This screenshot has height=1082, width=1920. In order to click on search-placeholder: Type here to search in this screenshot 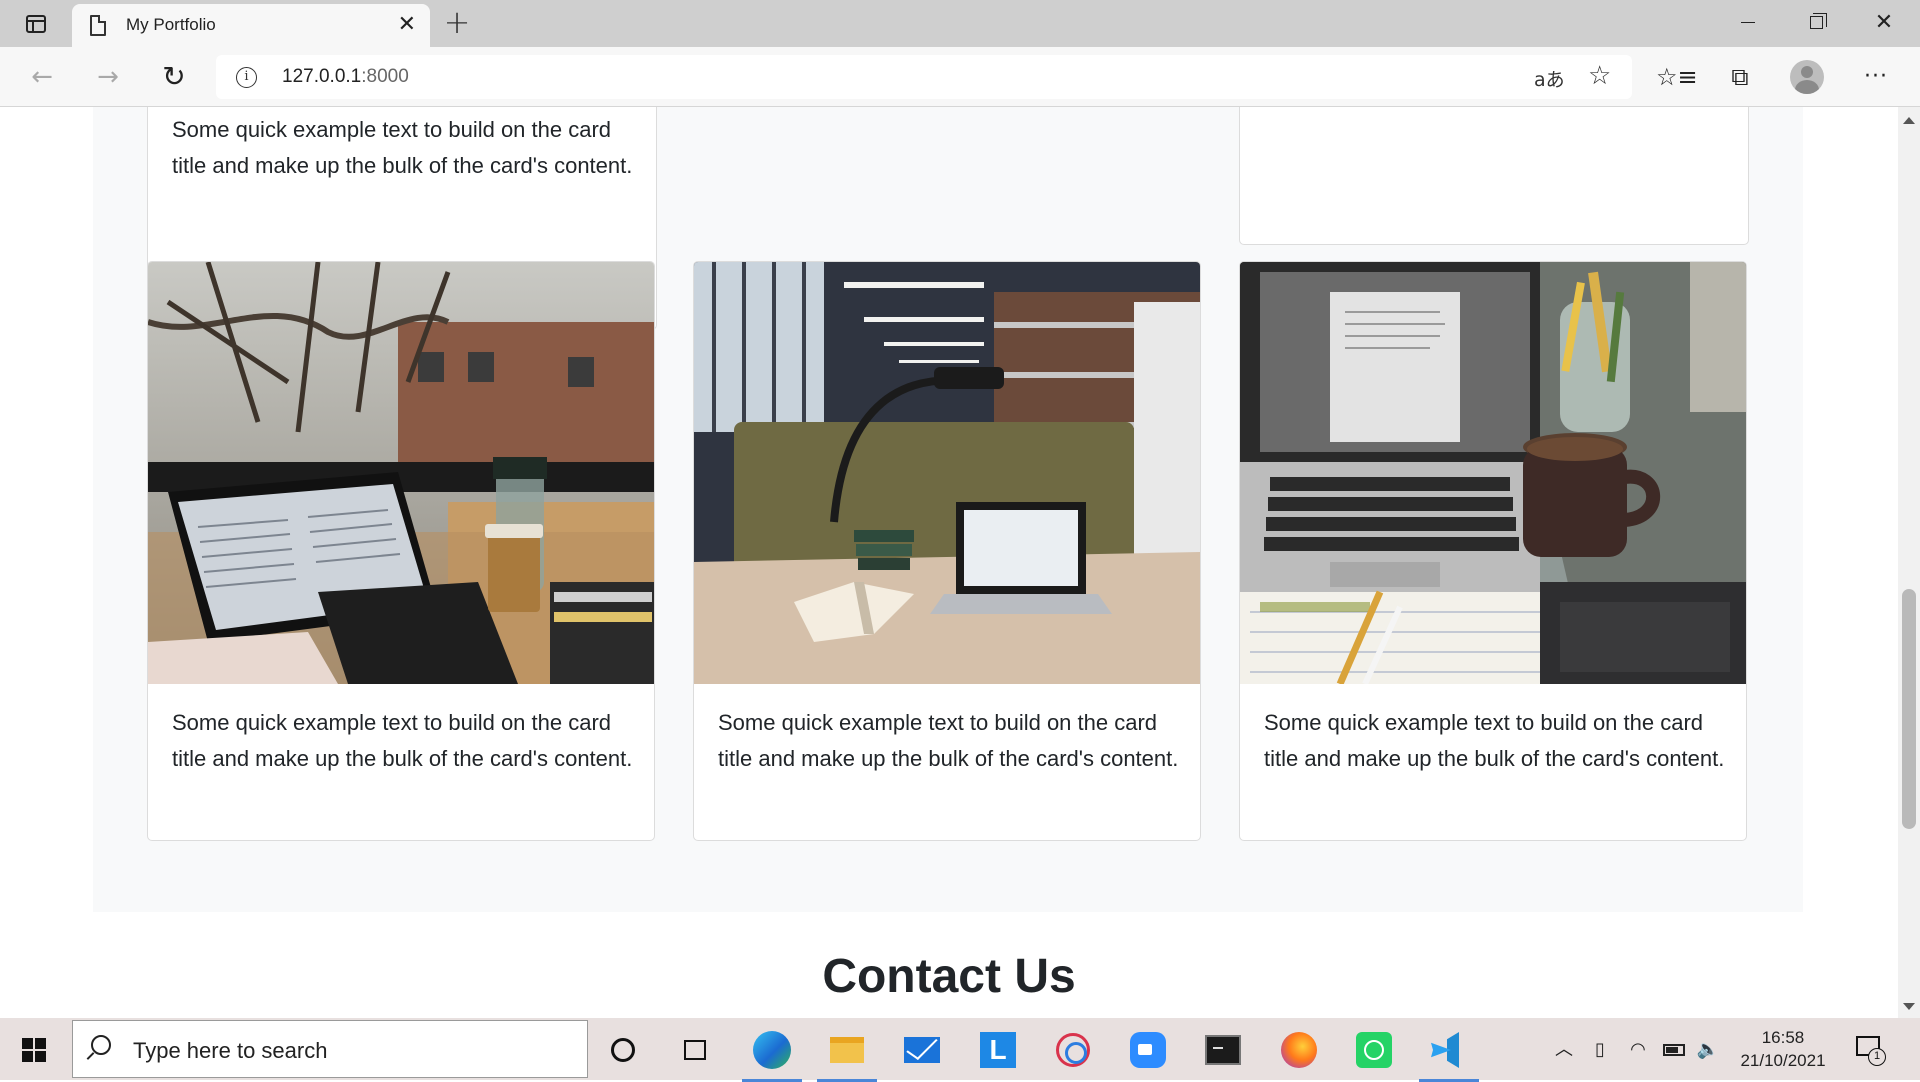, I will do `click(230, 1050)`.